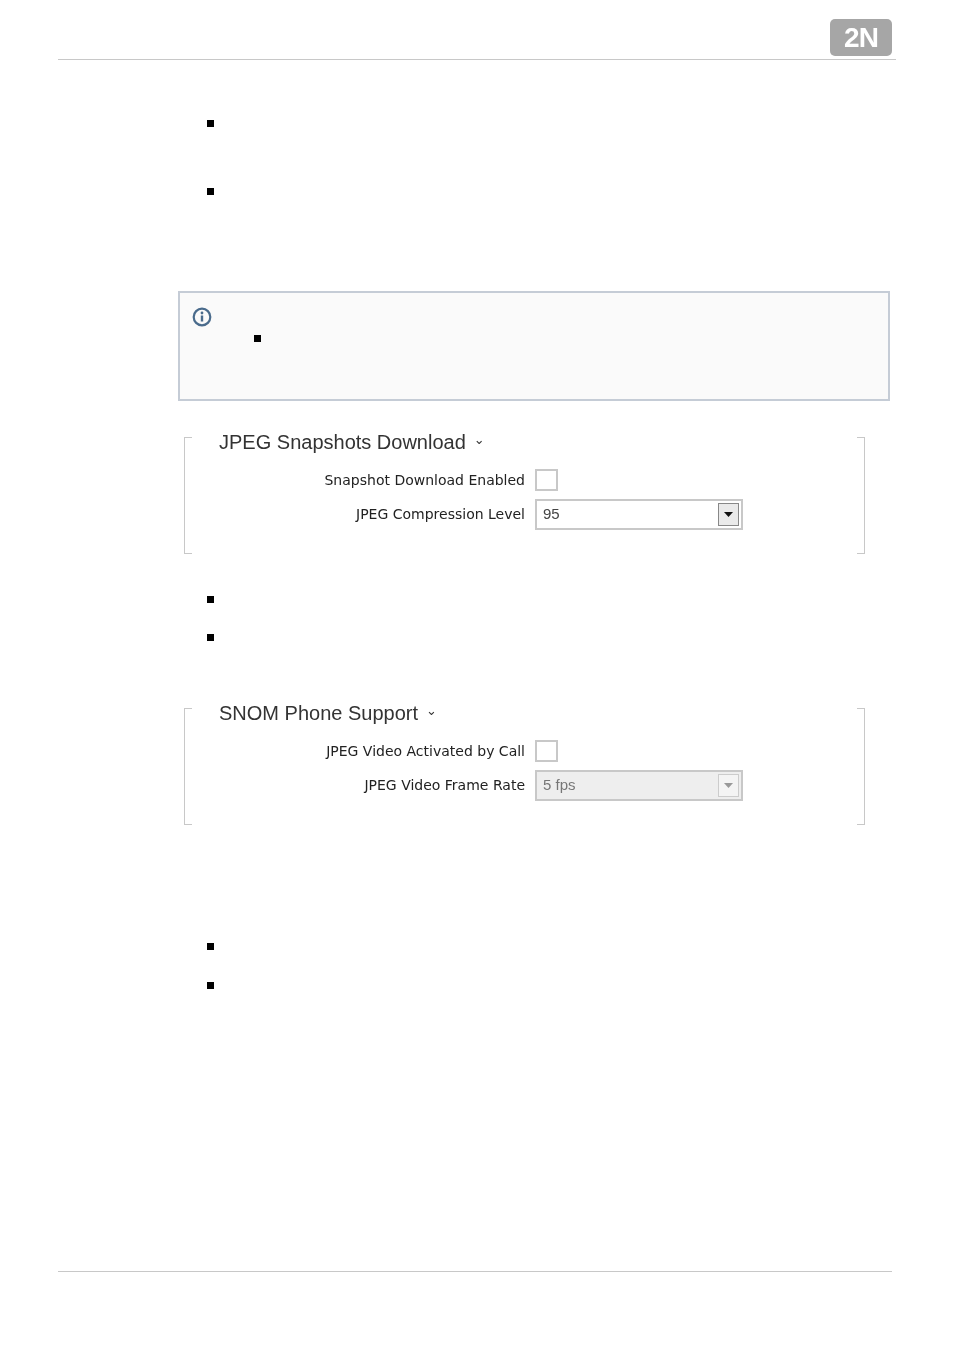 Image resolution: width=954 pixels, height=1350 pixels. I want to click on logo: 2N, so click(861, 37).